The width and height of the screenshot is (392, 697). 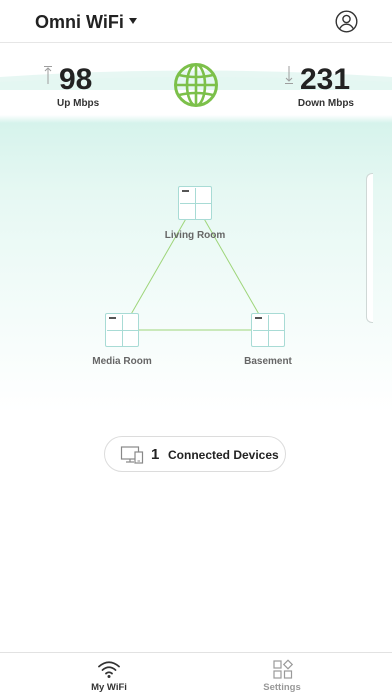 I want to click on connected-devices-label: Connected Devices, so click(x=223, y=455).